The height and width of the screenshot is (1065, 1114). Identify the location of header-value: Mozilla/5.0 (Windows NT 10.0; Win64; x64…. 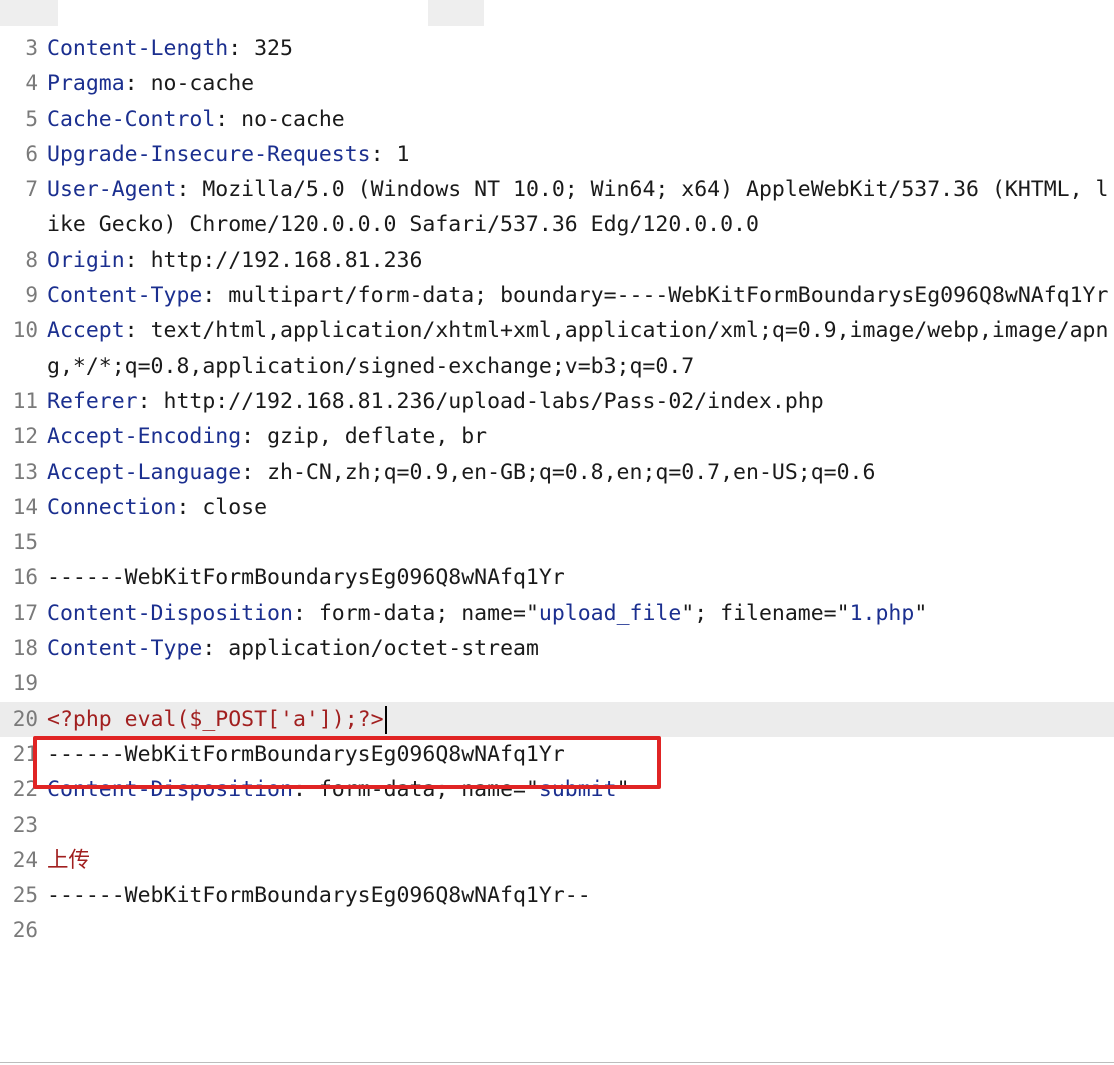
(578, 207).